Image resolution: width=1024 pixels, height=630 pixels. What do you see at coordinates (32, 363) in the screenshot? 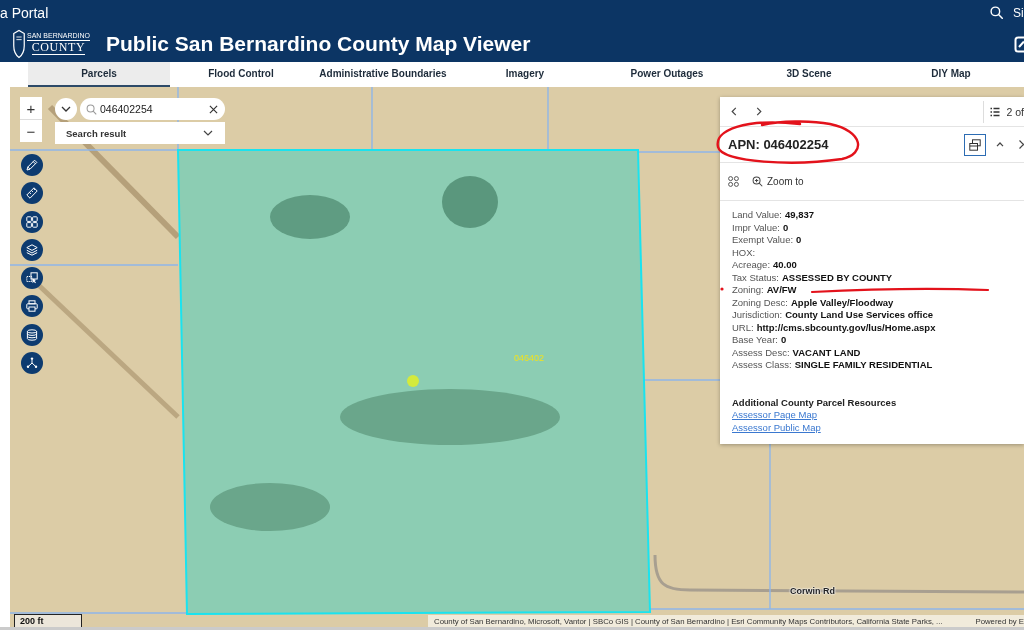
I see `network-icon` at bounding box center [32, 363].